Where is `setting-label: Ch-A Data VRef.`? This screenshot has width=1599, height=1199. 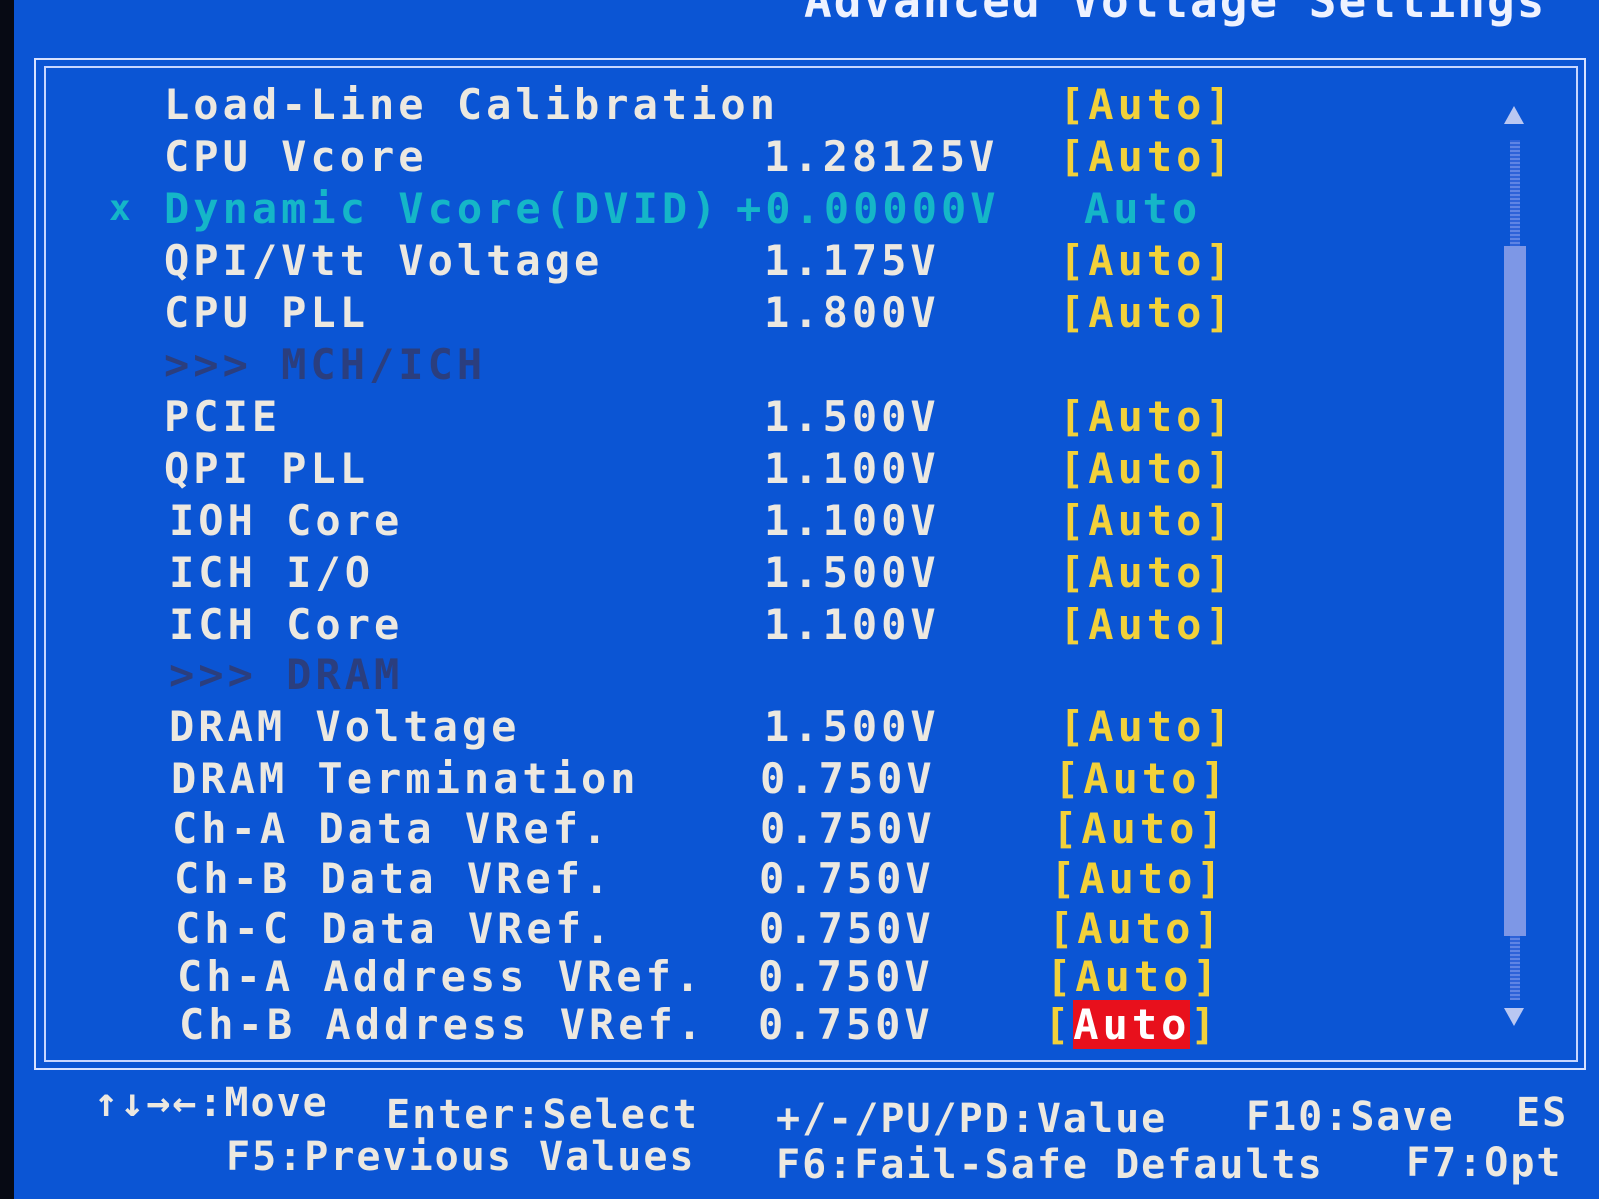 setting-label: Ch-A Data VRef. is located at coordinates (392, 828).